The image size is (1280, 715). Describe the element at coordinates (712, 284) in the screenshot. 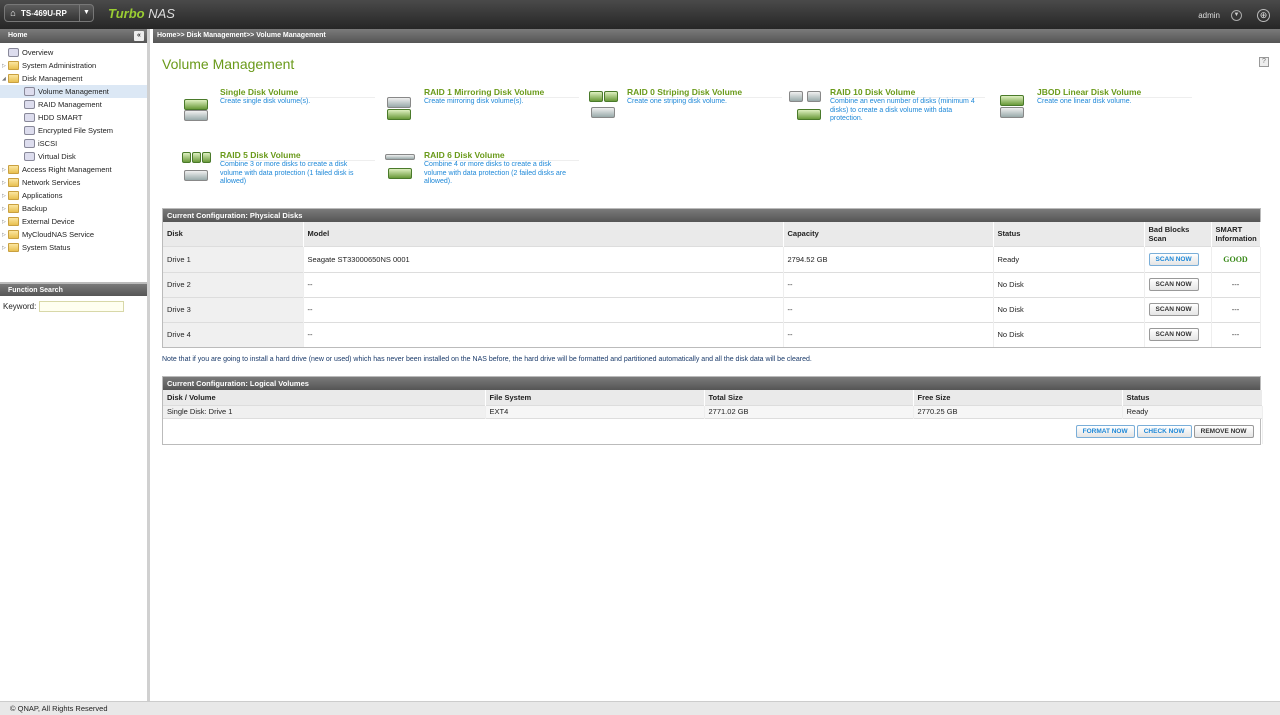

I see `table-row: Drive 2 -- -- No Disk SCAN NOW ---` at that location.